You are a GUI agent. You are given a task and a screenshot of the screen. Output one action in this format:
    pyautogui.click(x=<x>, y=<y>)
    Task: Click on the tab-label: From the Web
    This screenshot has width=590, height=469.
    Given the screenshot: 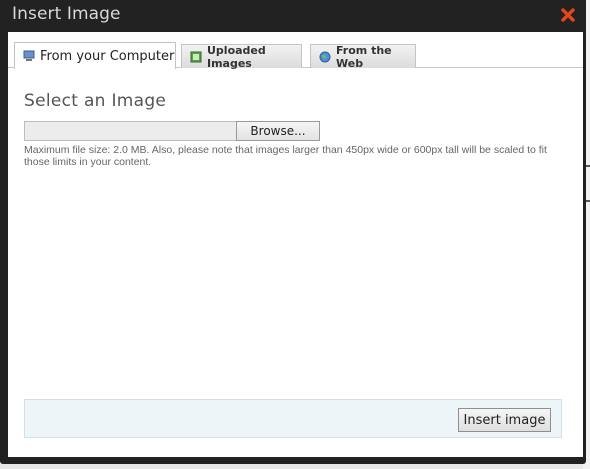 What is the action you would take?
    pyautogui.click(x=364, y=56)
    